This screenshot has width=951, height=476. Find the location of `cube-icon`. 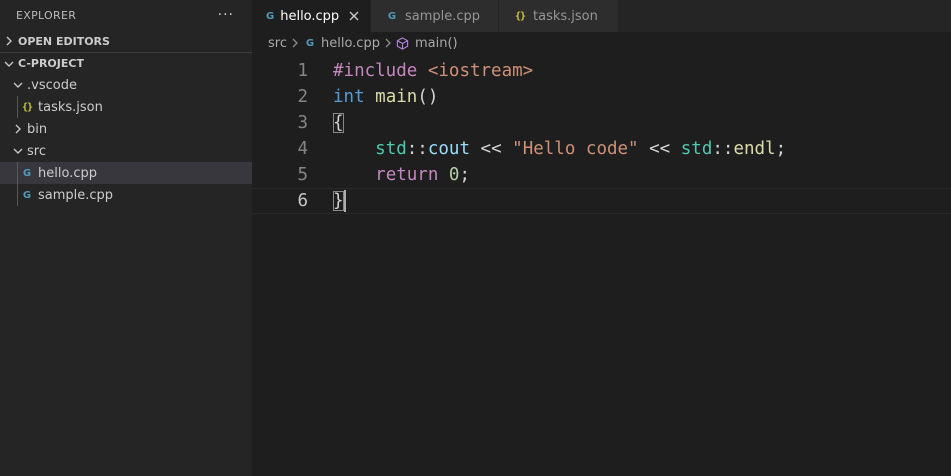

cube-icon is located at coordinates (403, 43).